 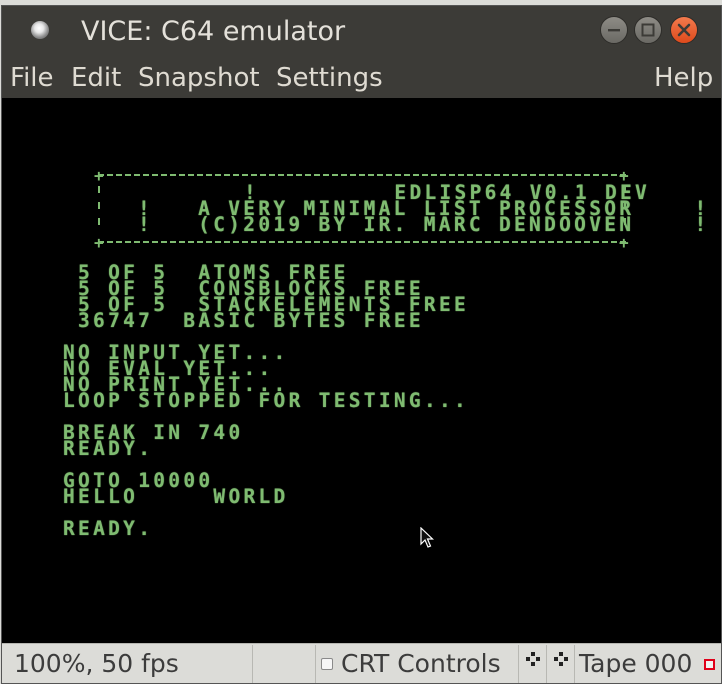 I want to click on minimize-icon, so click(x=614, y=30).